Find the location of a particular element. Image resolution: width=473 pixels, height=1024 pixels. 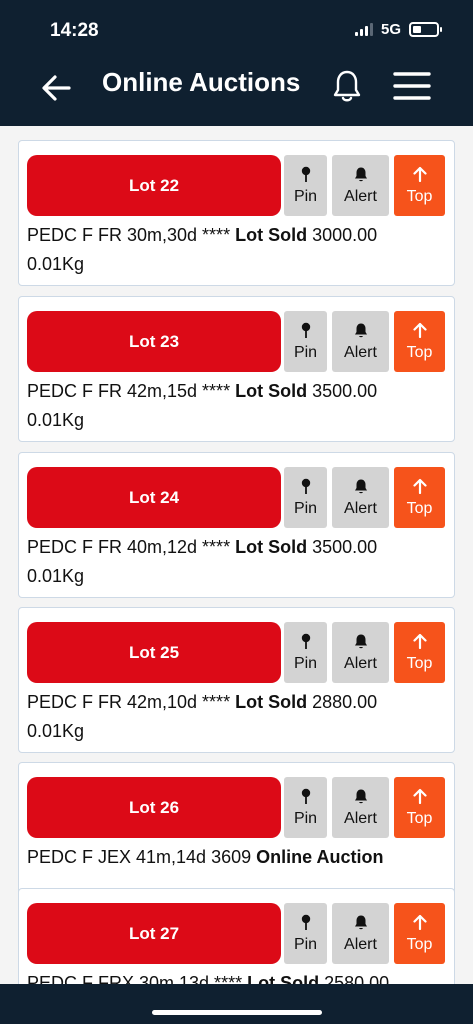

lot-button: Lot 25 is located at coordinates (154, 652).